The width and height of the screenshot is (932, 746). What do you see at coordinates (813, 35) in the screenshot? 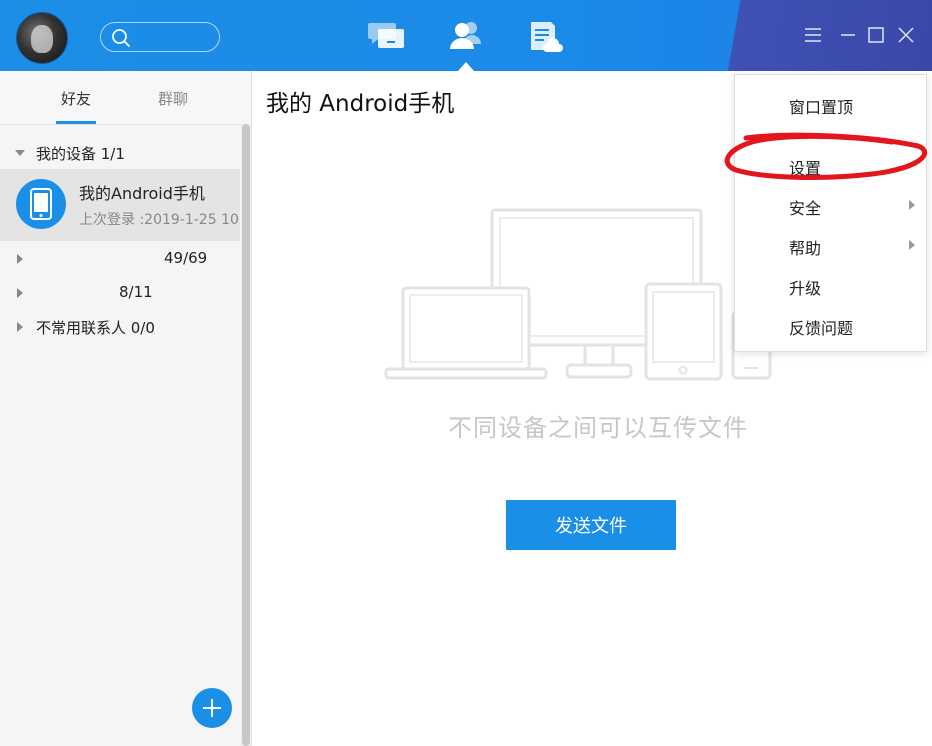
I see `menu-icon` at bounding box center [813, 35].